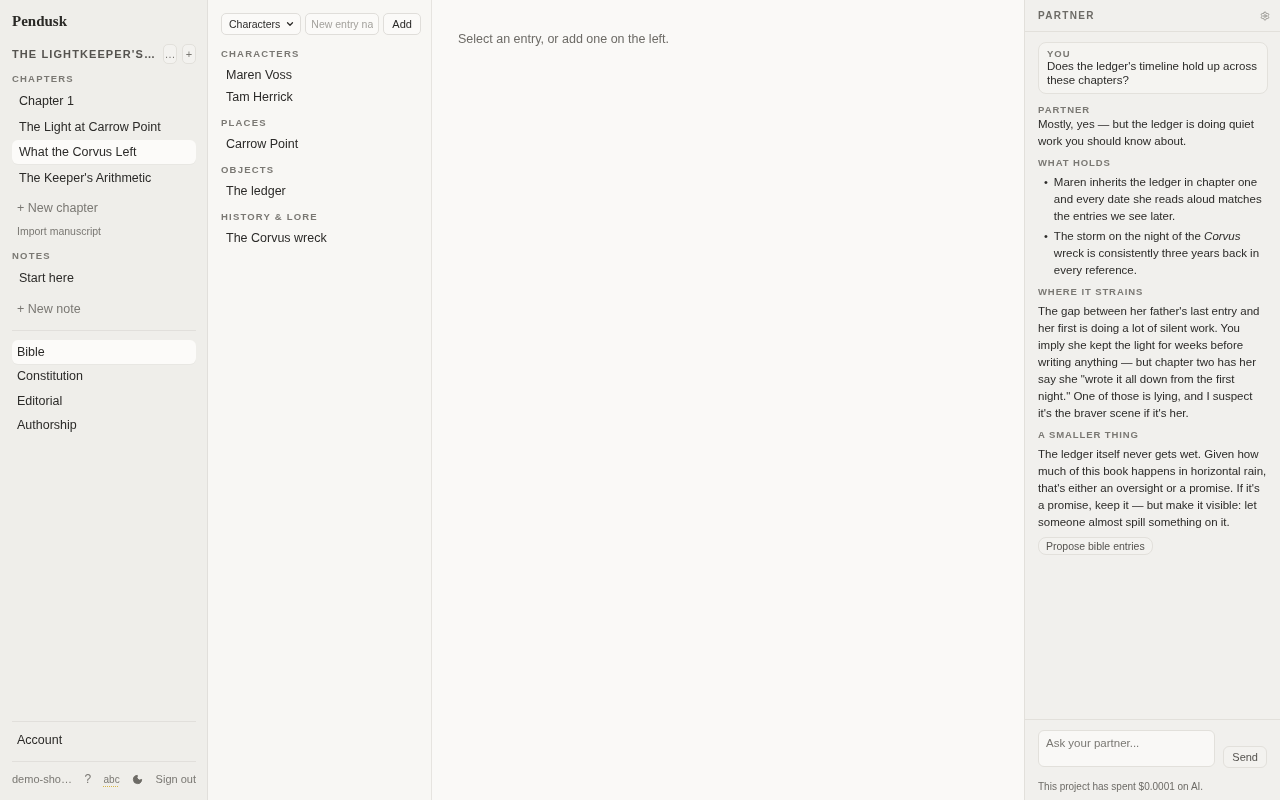  Describe the element at coordinates (1059, 53) in the screenshot. I see `message-author: YOU` at that location.